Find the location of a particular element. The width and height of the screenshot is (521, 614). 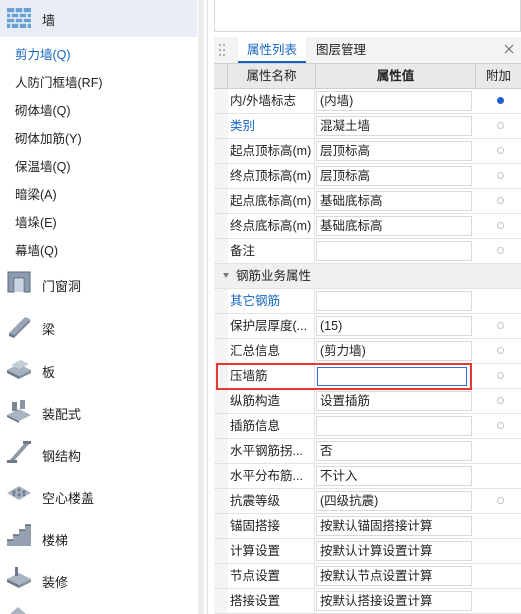

property-row: 搭接设置 按默认搭接设置计算 is located at coordinates (367, 601).